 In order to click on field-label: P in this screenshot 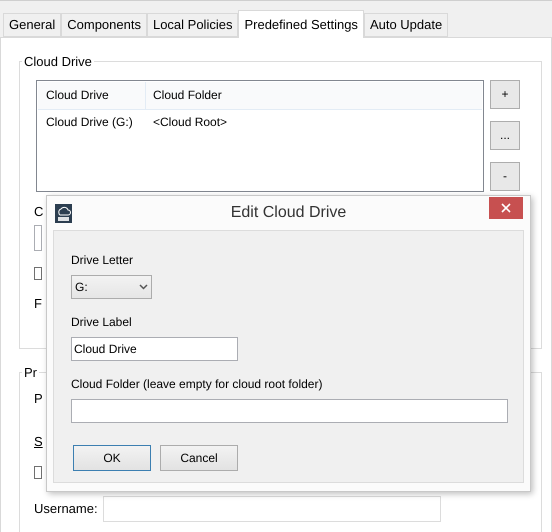, I will do `click(38, 399)`.